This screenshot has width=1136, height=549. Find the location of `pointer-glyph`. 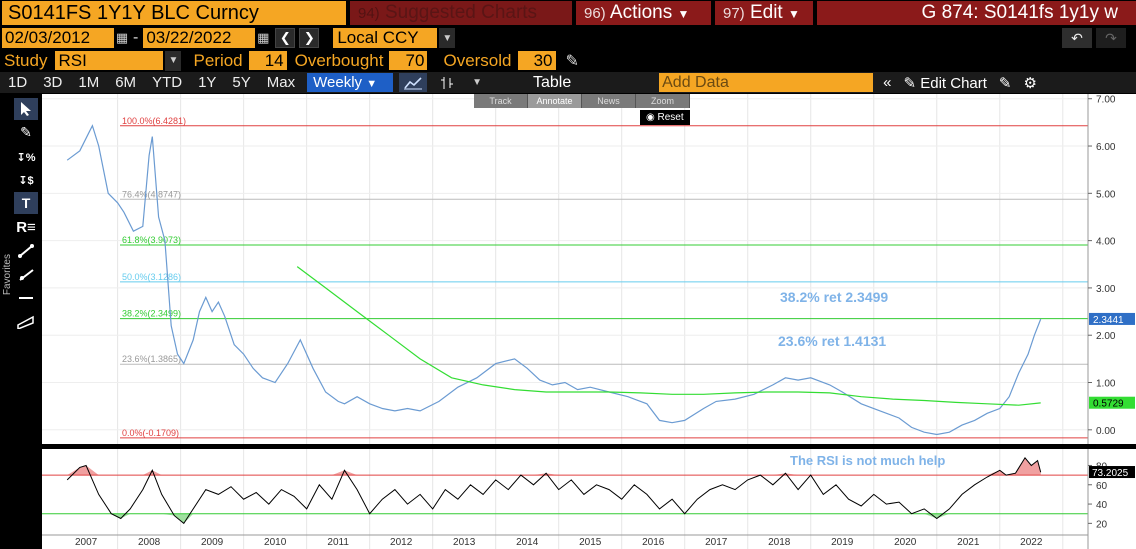

pointer-glyph is located at coordinates (26, 109).